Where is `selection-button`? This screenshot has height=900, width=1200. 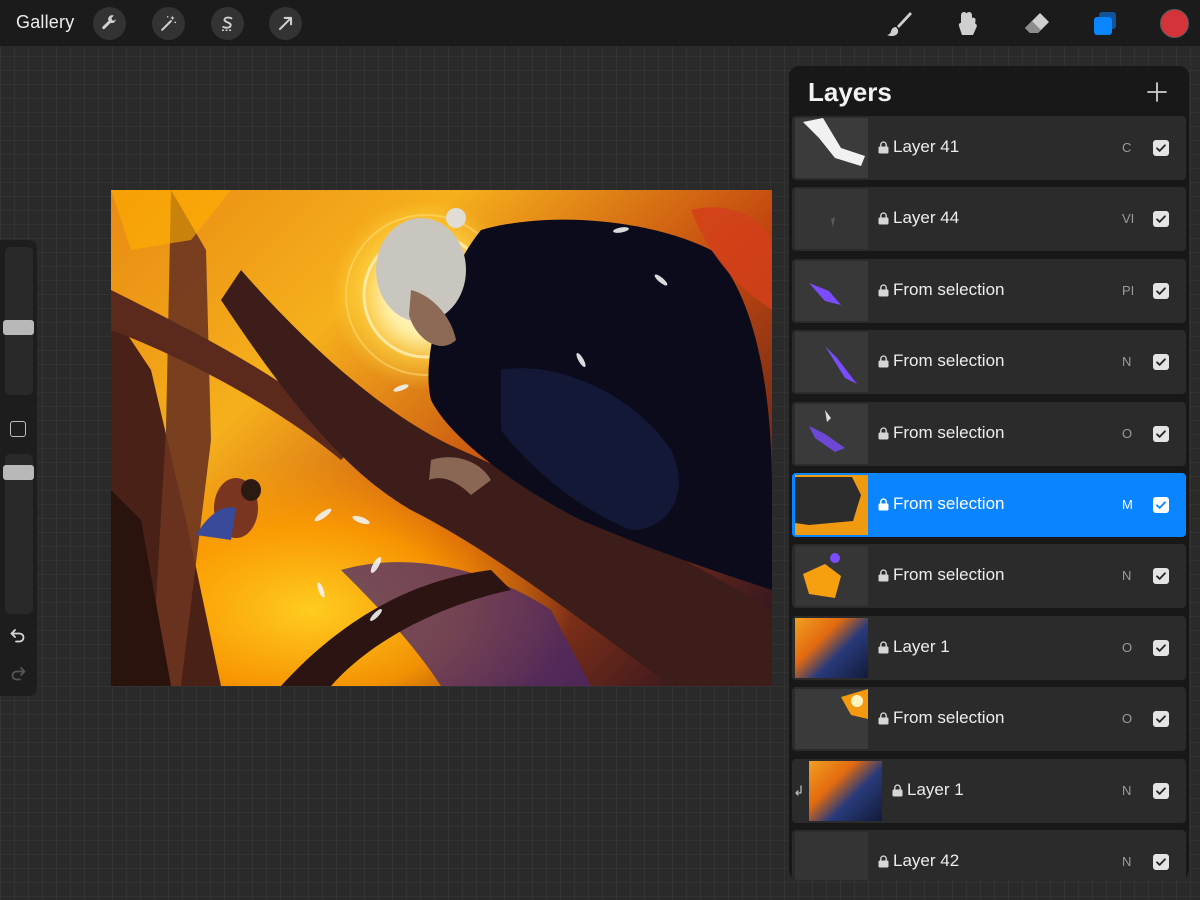 selection-button is located at coordinates (227, 23).